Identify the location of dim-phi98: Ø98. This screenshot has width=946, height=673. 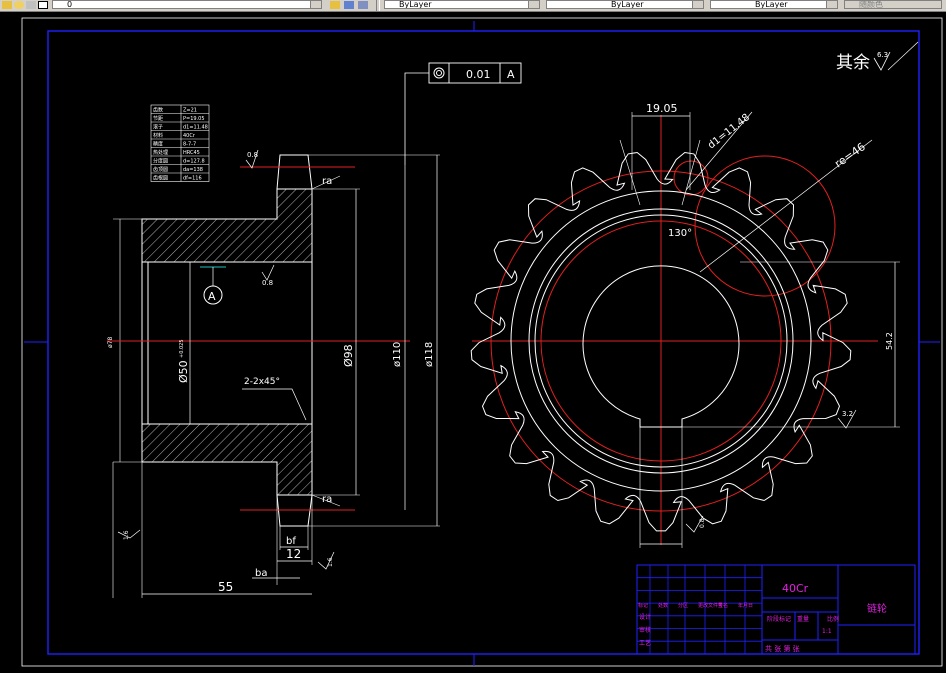
(348, 355).